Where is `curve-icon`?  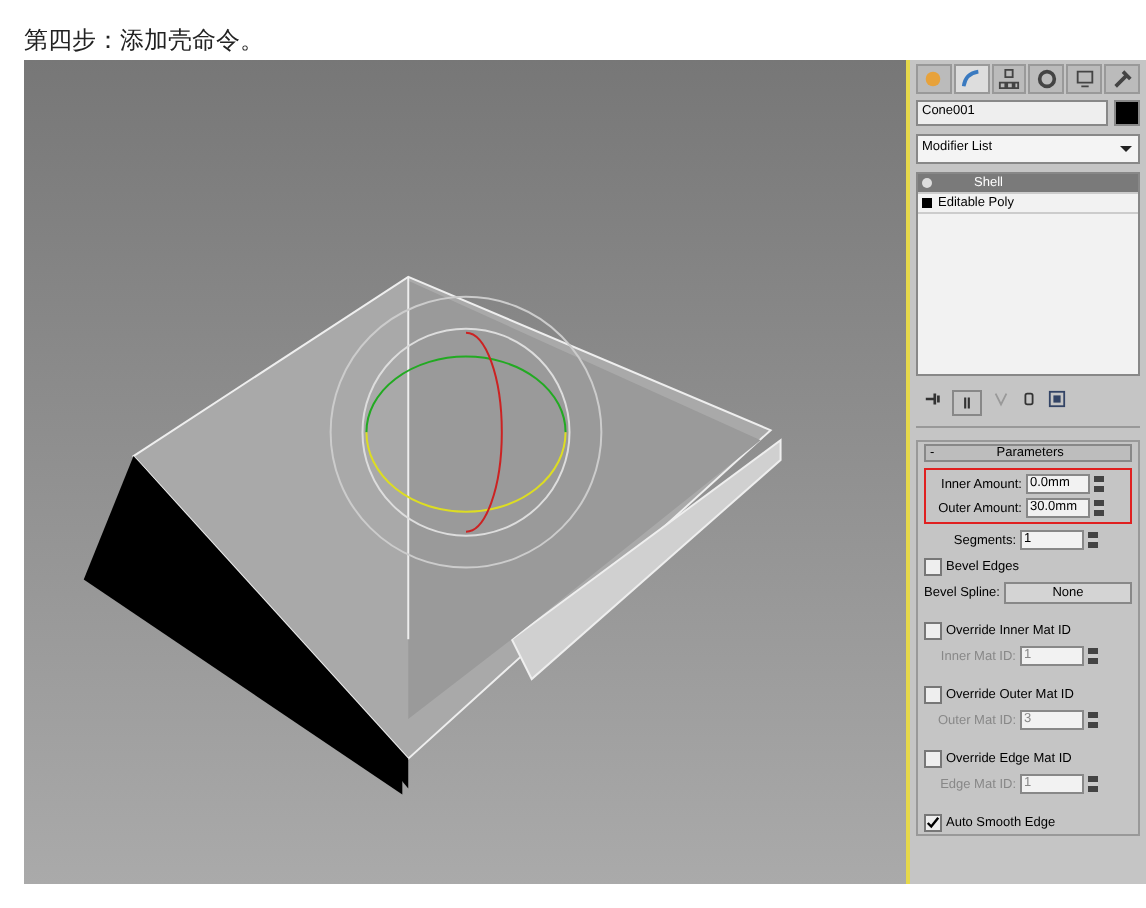 curve-icon is located at coordinates (971, 79).